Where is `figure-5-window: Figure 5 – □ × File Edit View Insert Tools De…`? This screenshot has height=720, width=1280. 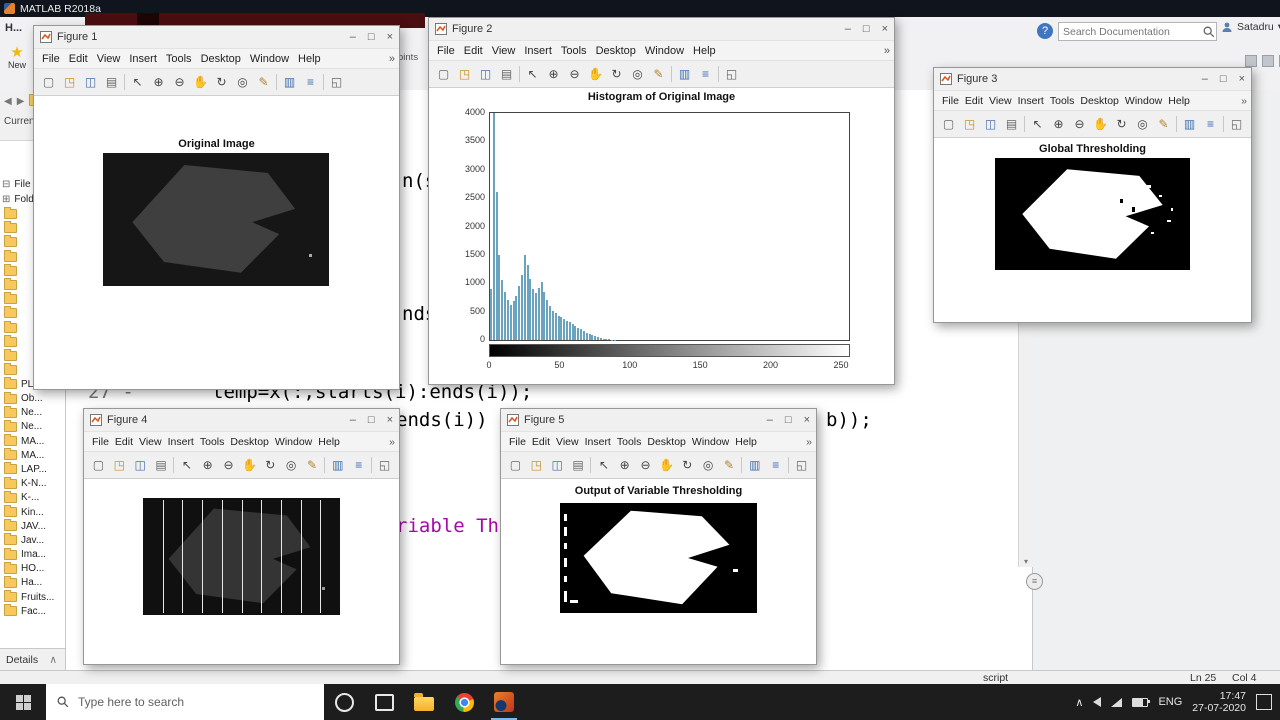
figure-5-window: Figure 5 – □ × File Edit View Insert Tools De… is located at coordinates (658, 536).